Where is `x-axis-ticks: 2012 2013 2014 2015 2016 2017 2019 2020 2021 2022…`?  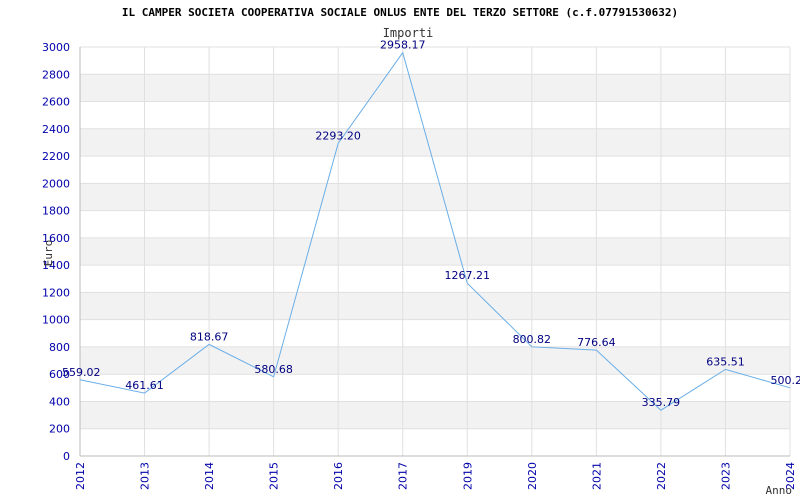
x-axis-ticks: 2012 2013 2014 2015 2016 2017 2019 2020 2021 2022… is located at coordinates (435, 476).